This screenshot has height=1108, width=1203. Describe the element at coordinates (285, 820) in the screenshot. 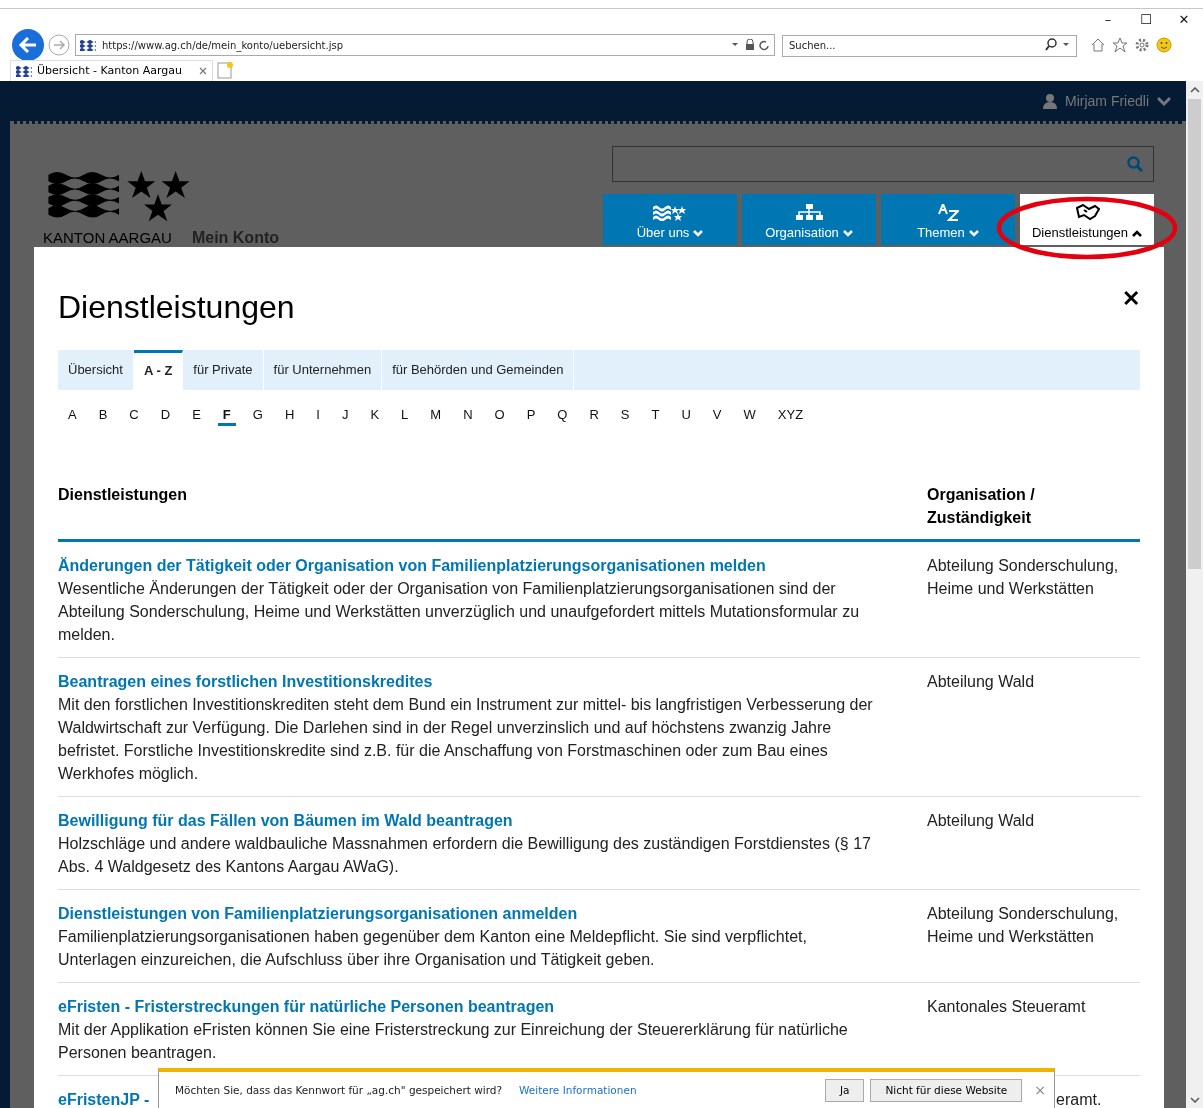

I see `service-link: Bewilligung für das Fällen von Bäumen im Wald beantragen` at that location.